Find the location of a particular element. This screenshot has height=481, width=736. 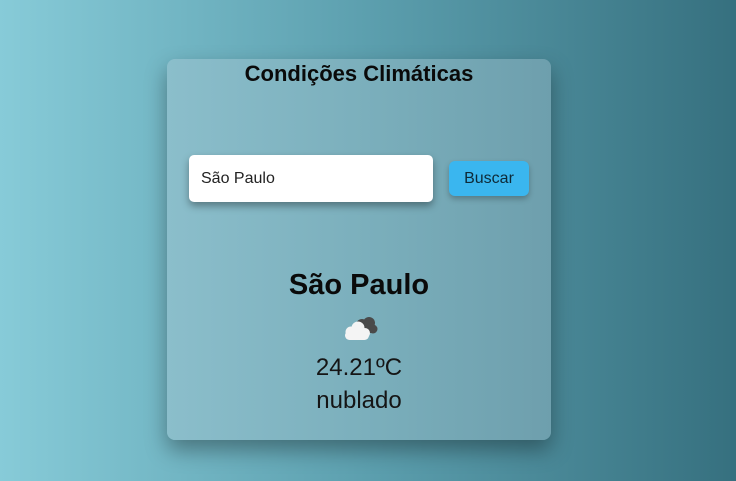

city-search-input is located at coordinates (311, 178).